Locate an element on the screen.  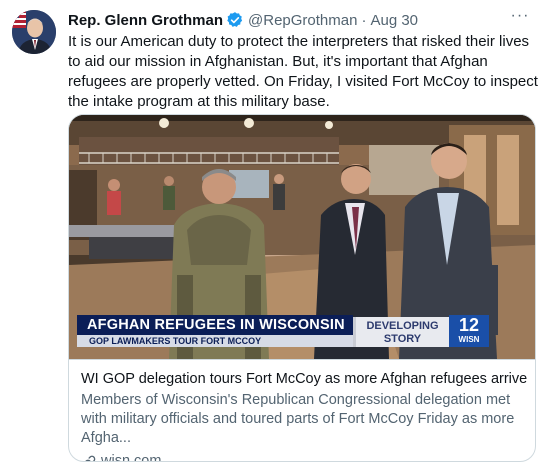
station-logo: 12 WISN is located at coordinates (469, 331).